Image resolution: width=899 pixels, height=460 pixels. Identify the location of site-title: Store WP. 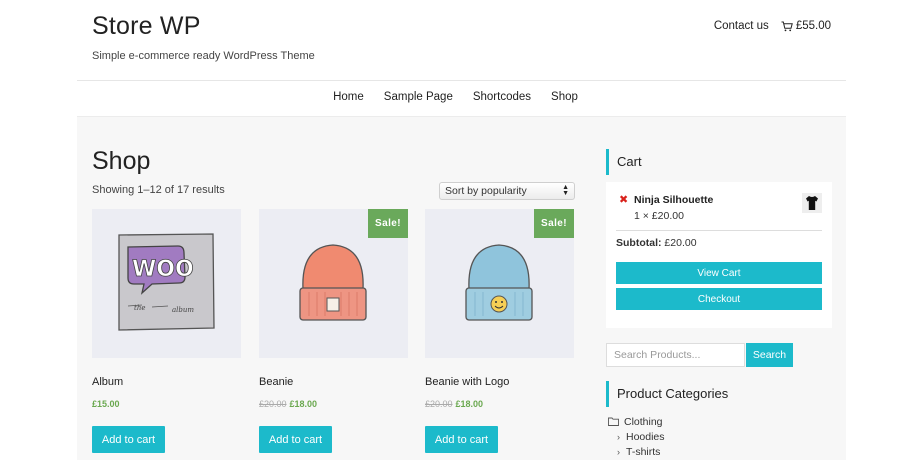
(146, 26).